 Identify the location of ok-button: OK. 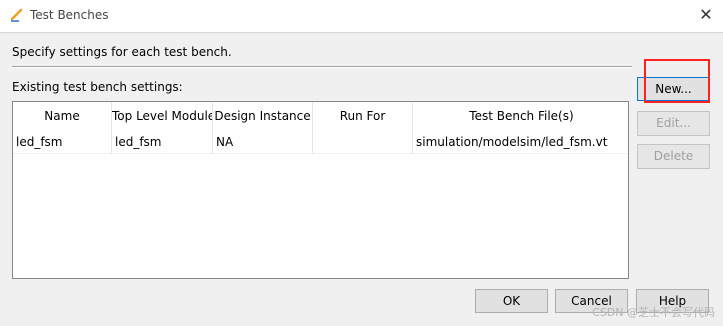
(511, 301).